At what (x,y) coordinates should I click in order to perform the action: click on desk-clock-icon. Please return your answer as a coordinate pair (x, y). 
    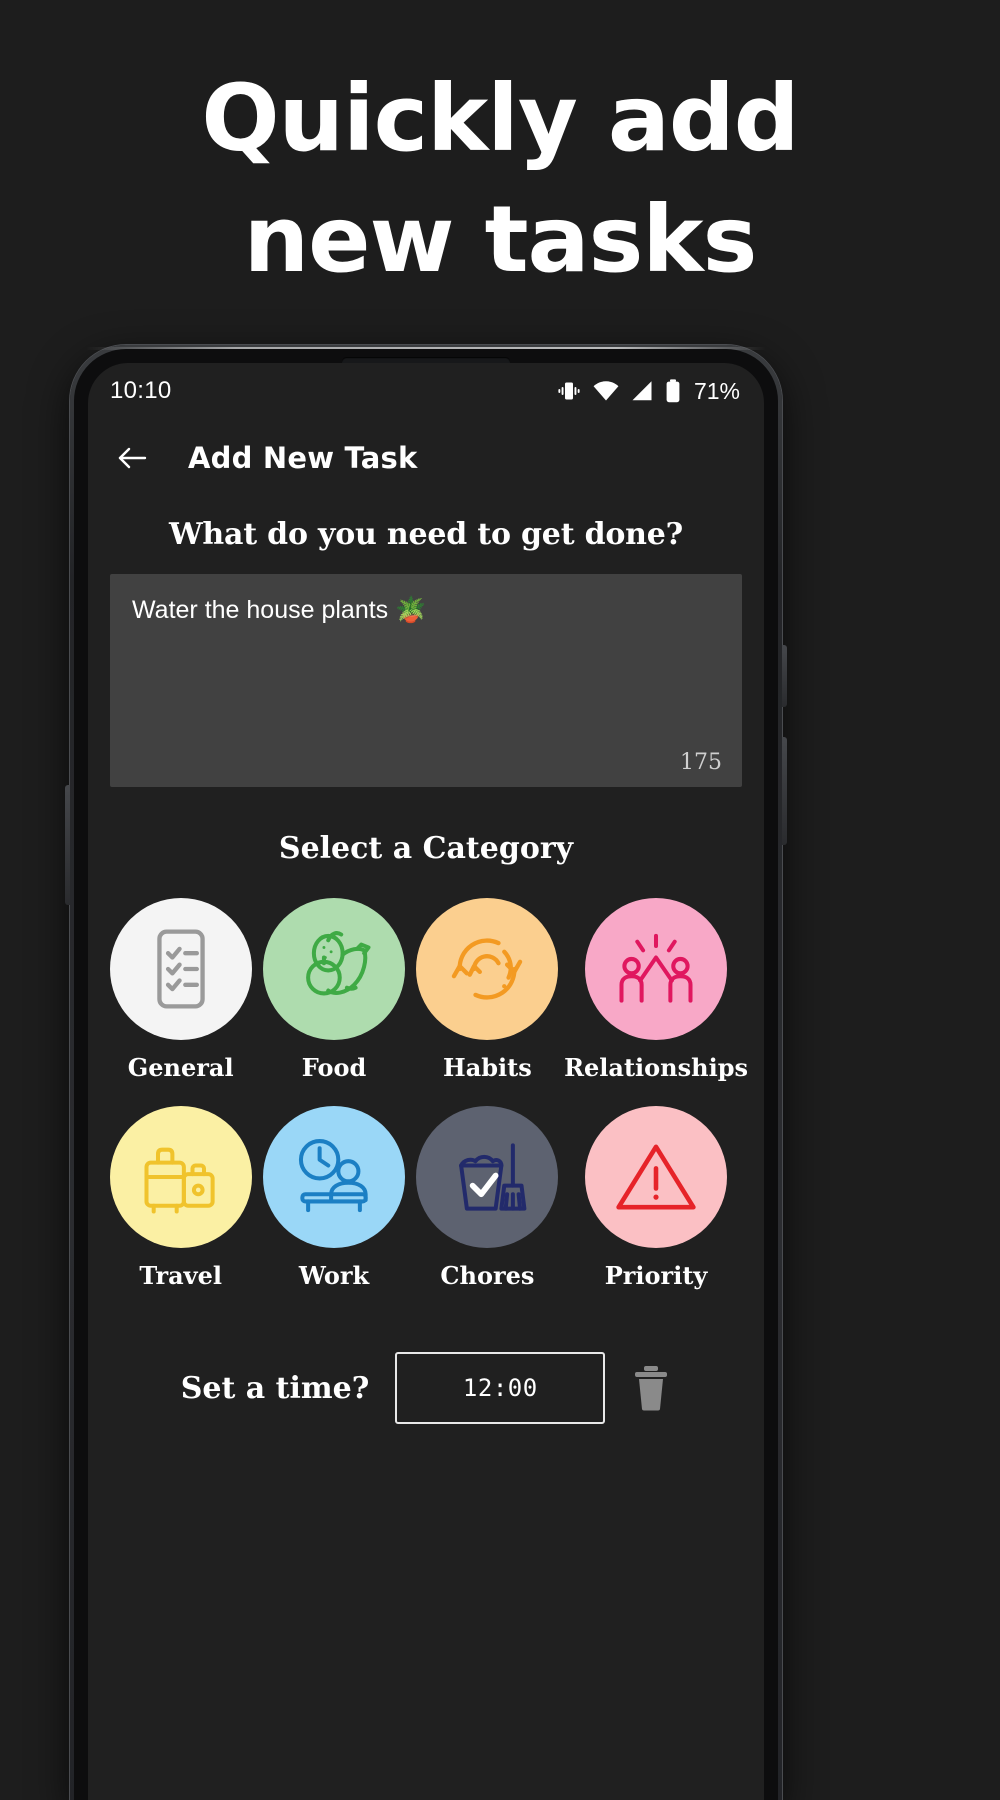
    Looking at the image, I should click on (334, 1177).